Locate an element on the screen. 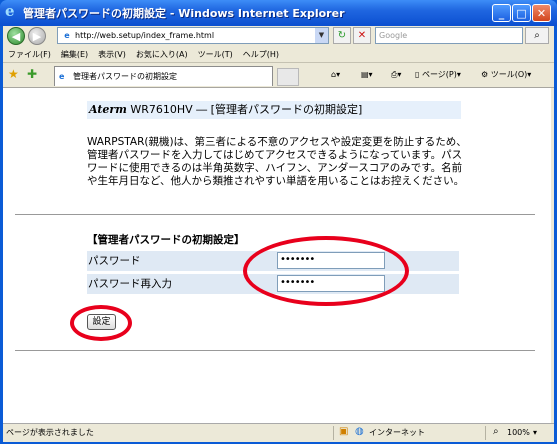 The image size is (557, 444). search-input: Google is located at coordinates (449, 35).